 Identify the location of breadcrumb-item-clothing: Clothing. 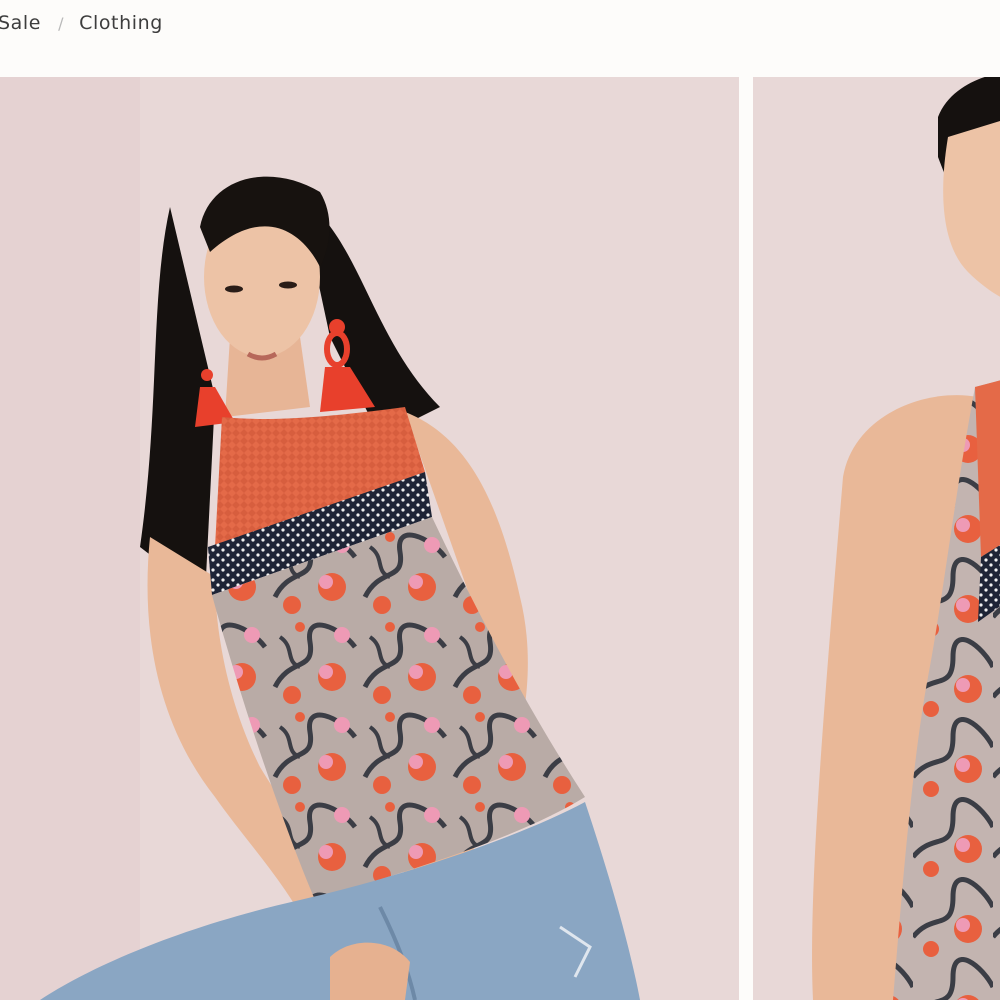
(121, 23).